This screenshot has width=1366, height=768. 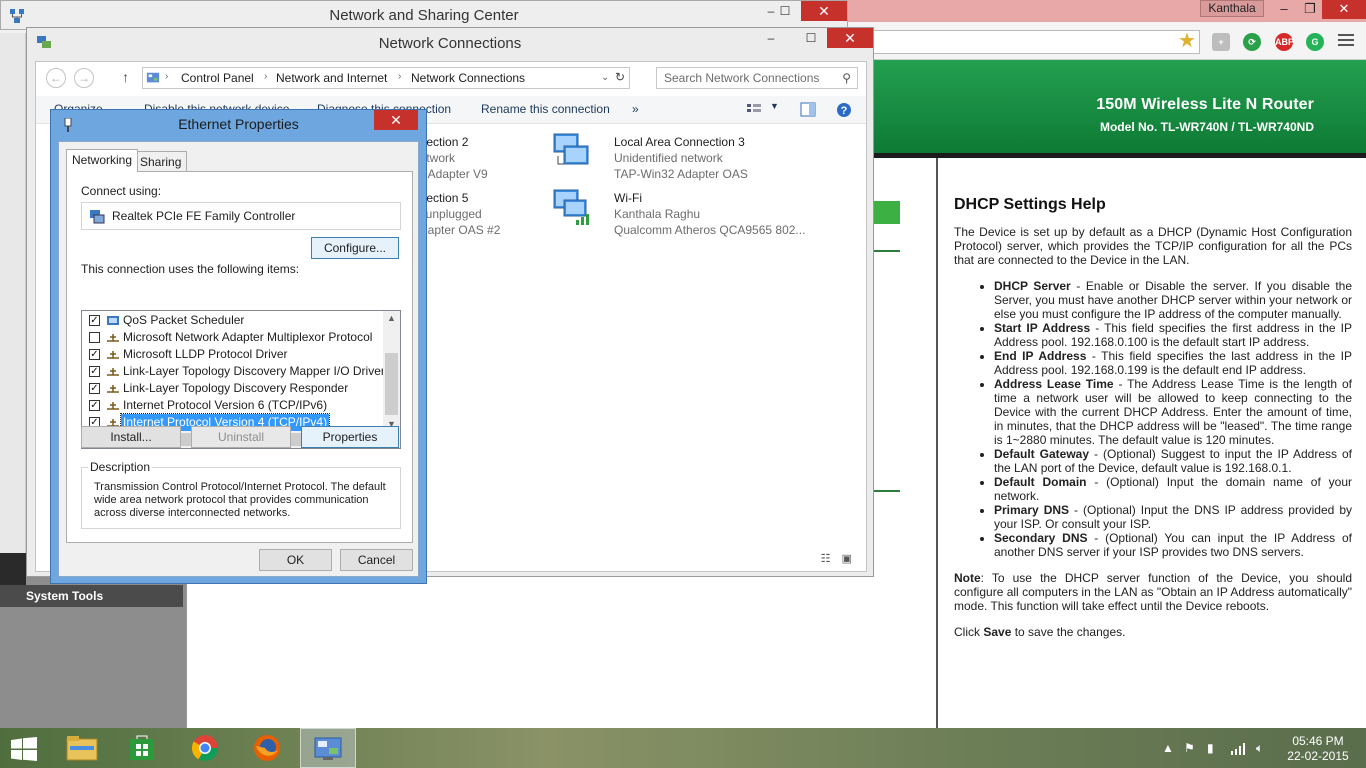 I want to click on tab-networking: Networking, so click(x=102, y=160).